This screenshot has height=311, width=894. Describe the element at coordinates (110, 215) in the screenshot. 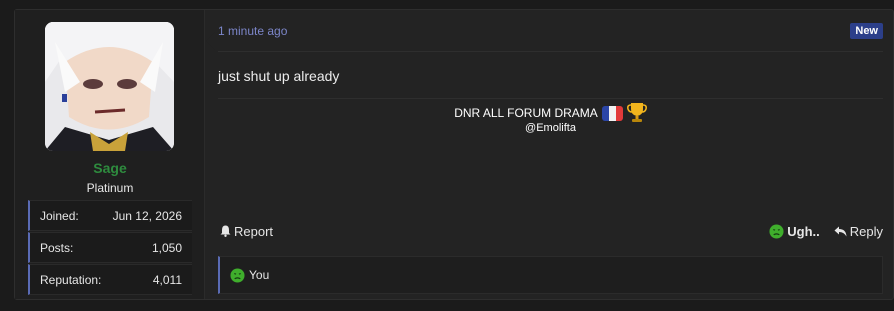

I see `stat-joined: Joined: Jun 12, 2026` at that location.